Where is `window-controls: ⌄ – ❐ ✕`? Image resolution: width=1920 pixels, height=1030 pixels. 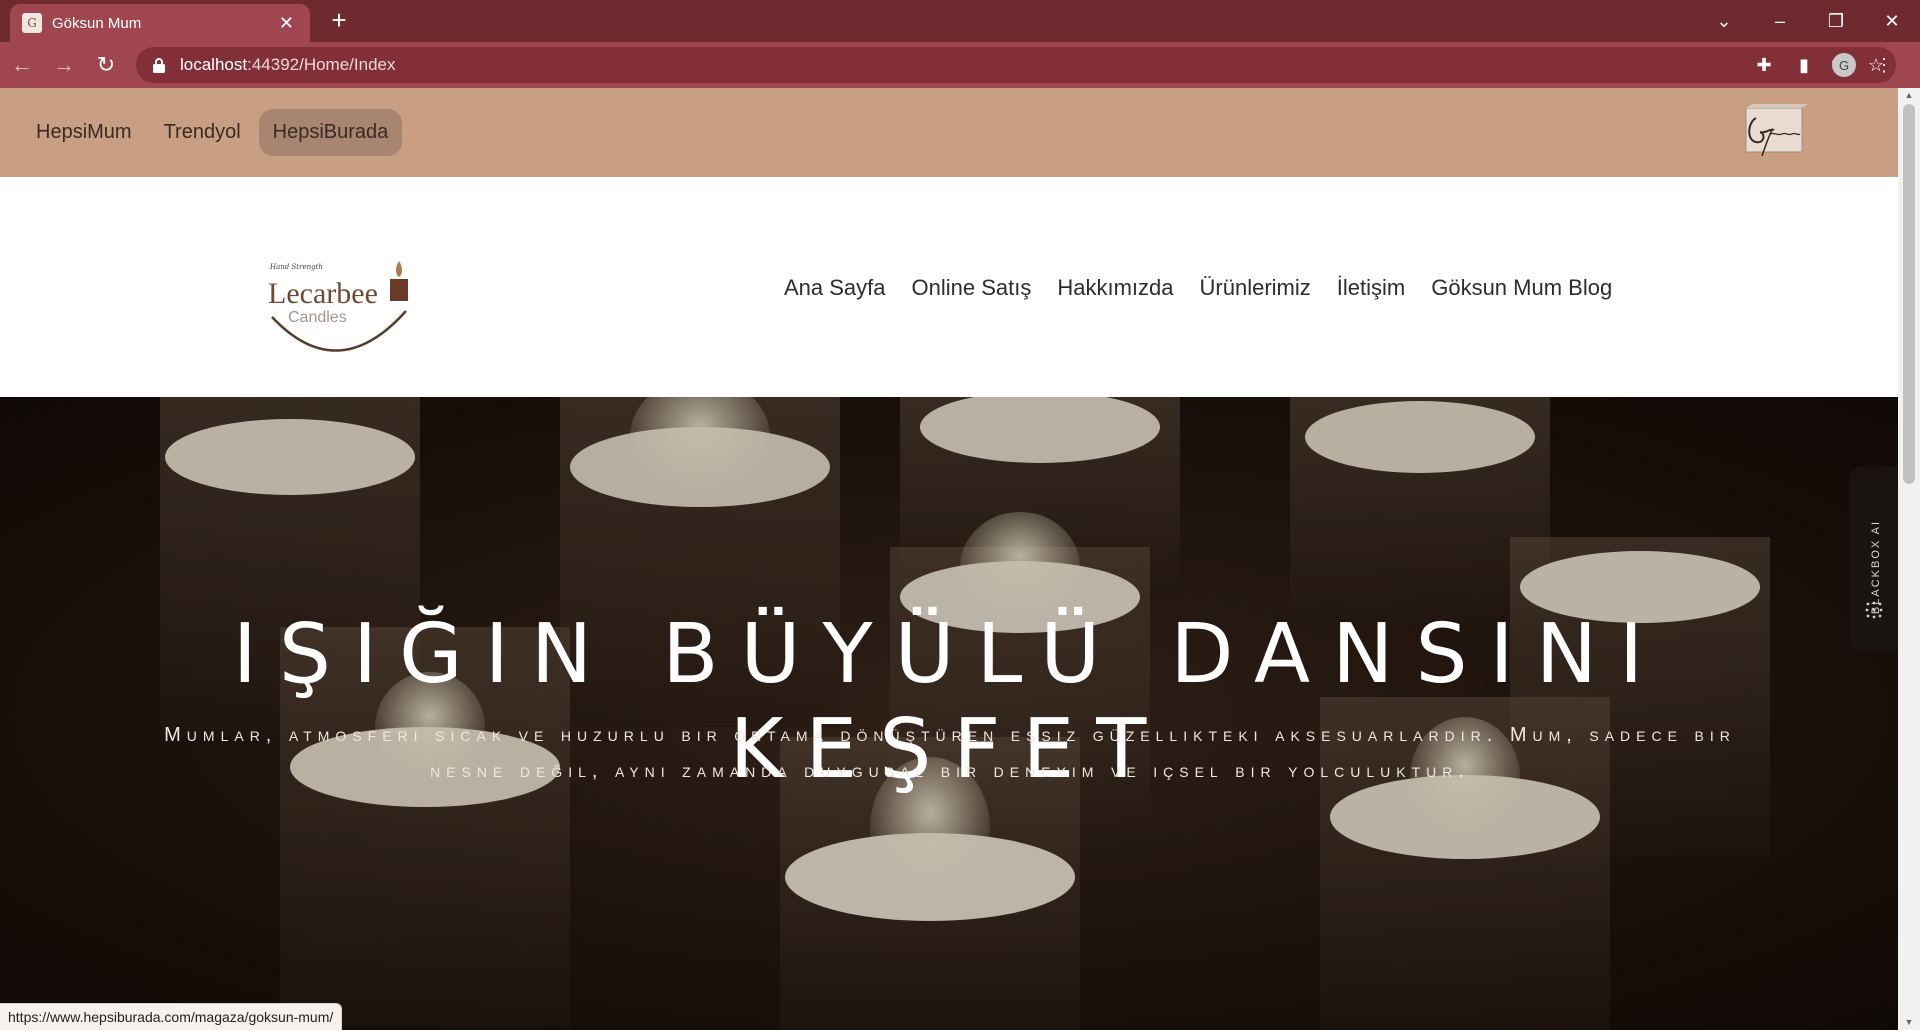 window-controls: ⌄ – ❐ ✕ is located at coordinates (1808, 21).